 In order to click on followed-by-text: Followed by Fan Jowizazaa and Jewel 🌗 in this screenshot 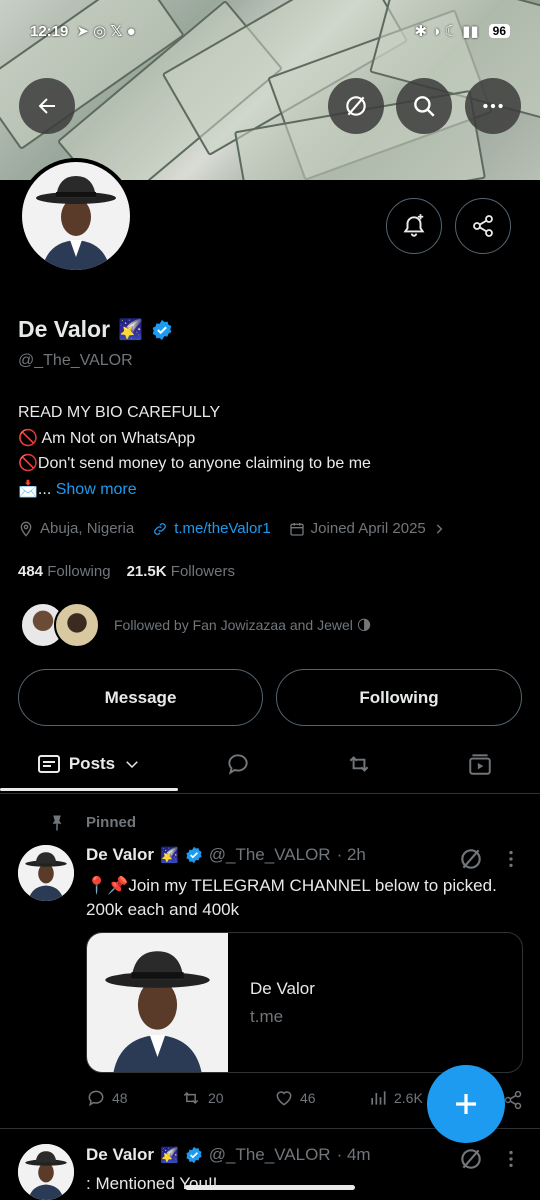, I will do `click(243, 624)`.